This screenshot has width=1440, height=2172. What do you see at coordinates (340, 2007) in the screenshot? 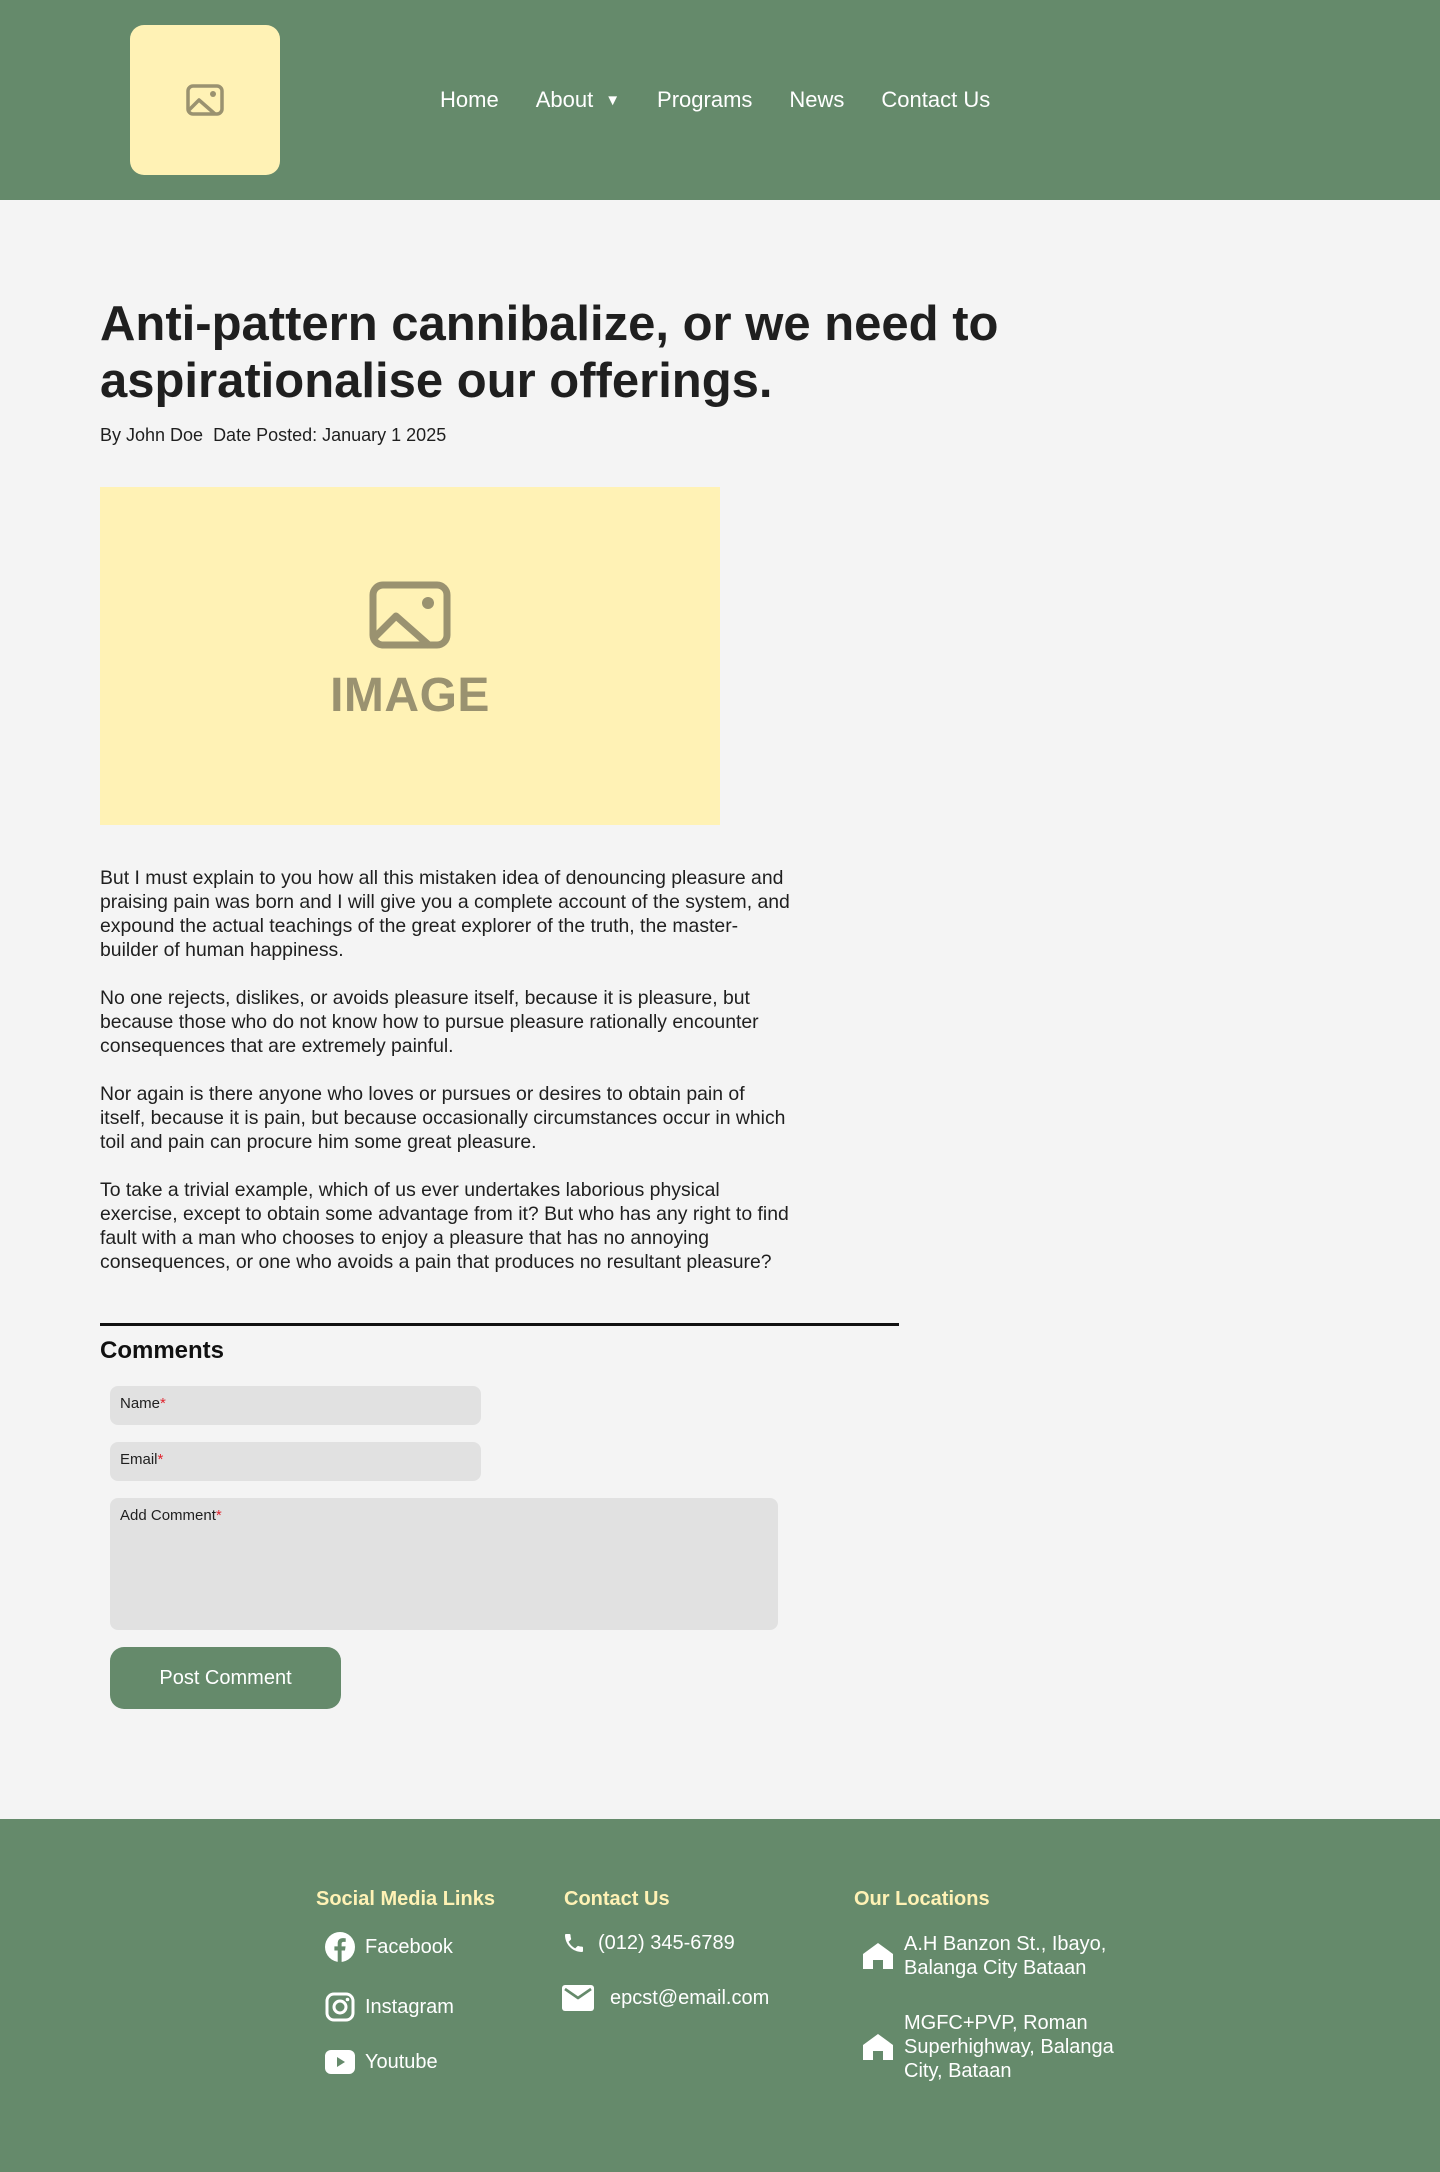
I see `instagram-icon` at bounding box center [340, 2007].